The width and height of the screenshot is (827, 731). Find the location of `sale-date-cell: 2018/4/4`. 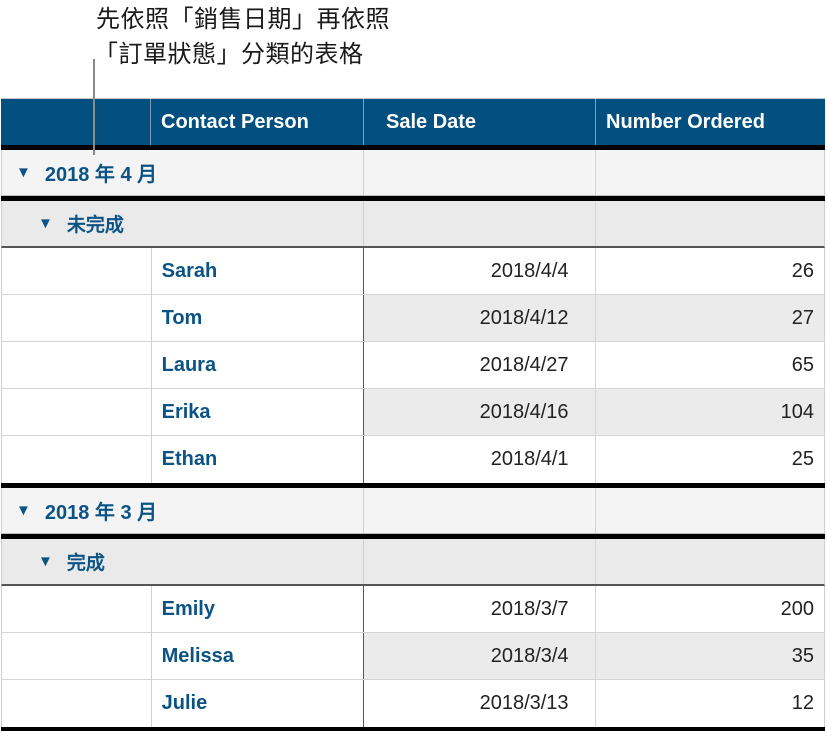

sale-date-cell: 2018/4/4 is located at coordinates (480, 271).